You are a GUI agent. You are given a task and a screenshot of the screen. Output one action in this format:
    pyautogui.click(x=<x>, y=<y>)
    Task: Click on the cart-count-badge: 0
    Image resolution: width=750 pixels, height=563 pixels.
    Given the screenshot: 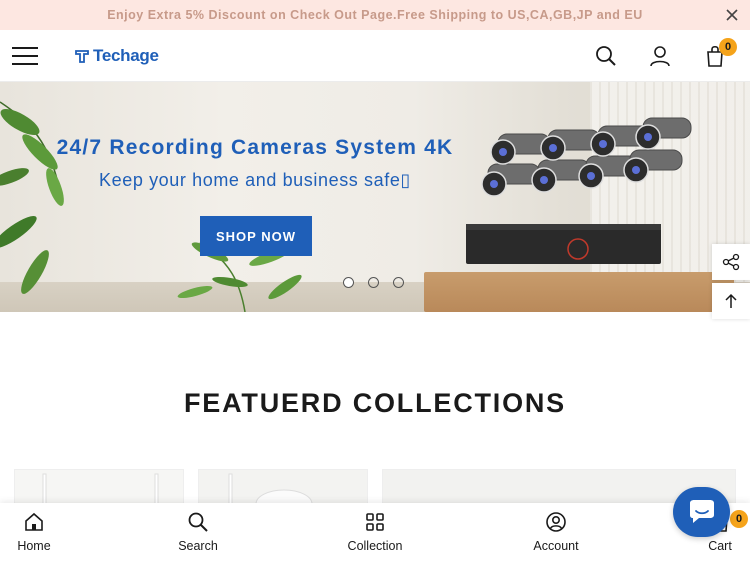 What is the action you would take?
    pyautogui.click(x=728, y=47)
    